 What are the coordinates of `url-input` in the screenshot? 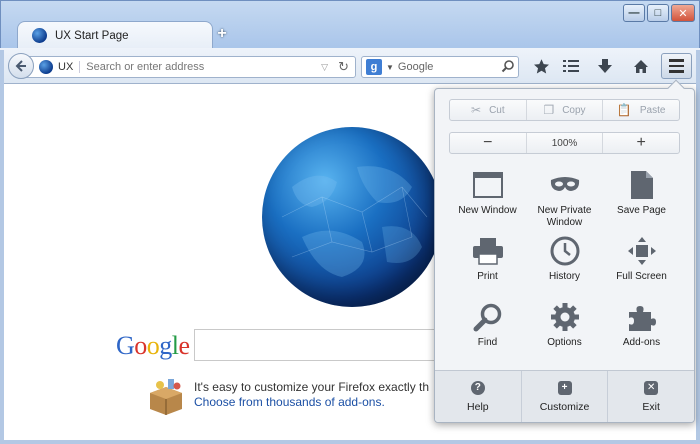 It's located at (204, 67).